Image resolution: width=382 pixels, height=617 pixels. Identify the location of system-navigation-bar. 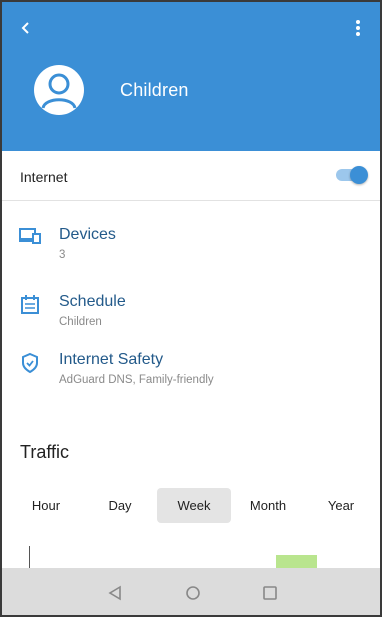
(191, 591).